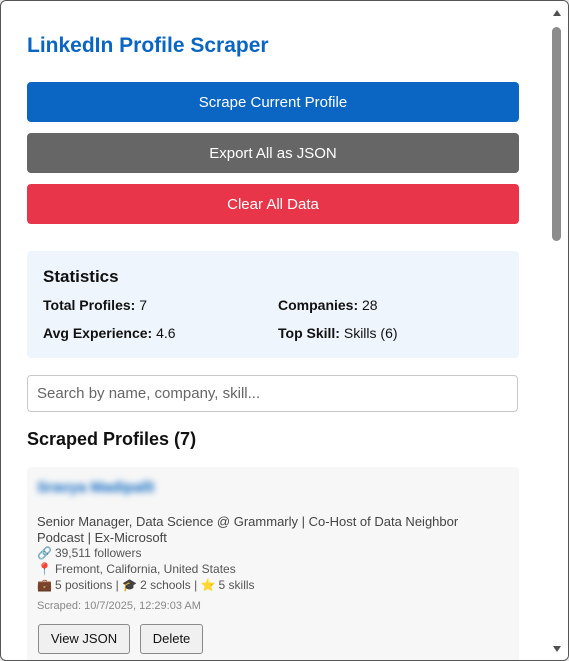 This screenshot has height=661, width=569. I want to click on skills-count: 5 skills, so click(236, 585).